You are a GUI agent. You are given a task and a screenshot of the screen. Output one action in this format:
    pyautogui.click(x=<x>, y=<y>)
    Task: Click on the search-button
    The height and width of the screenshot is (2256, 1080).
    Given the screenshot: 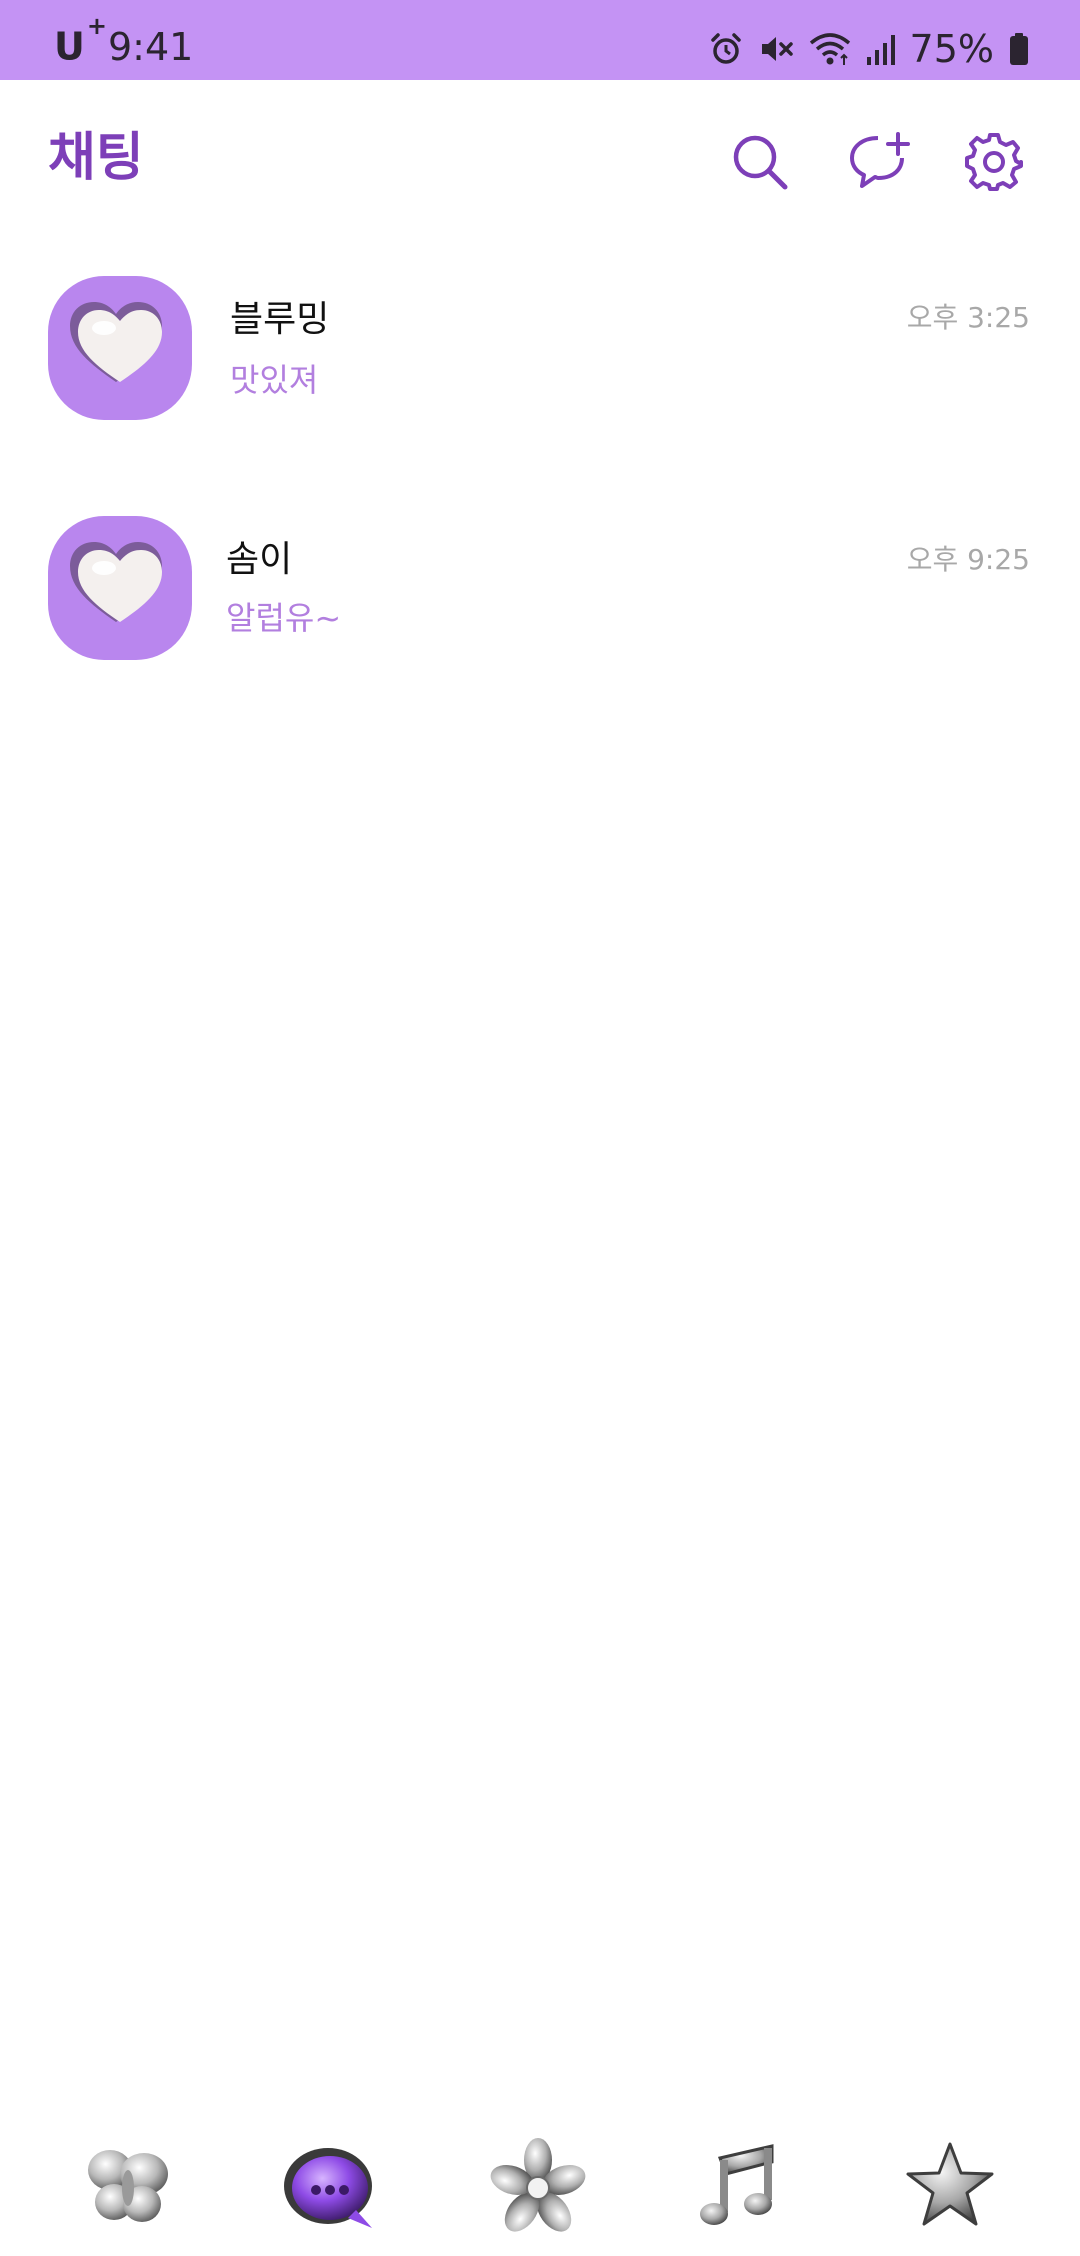 What is the action you would take?
    pyautogui.click(x=760, y=162)
    